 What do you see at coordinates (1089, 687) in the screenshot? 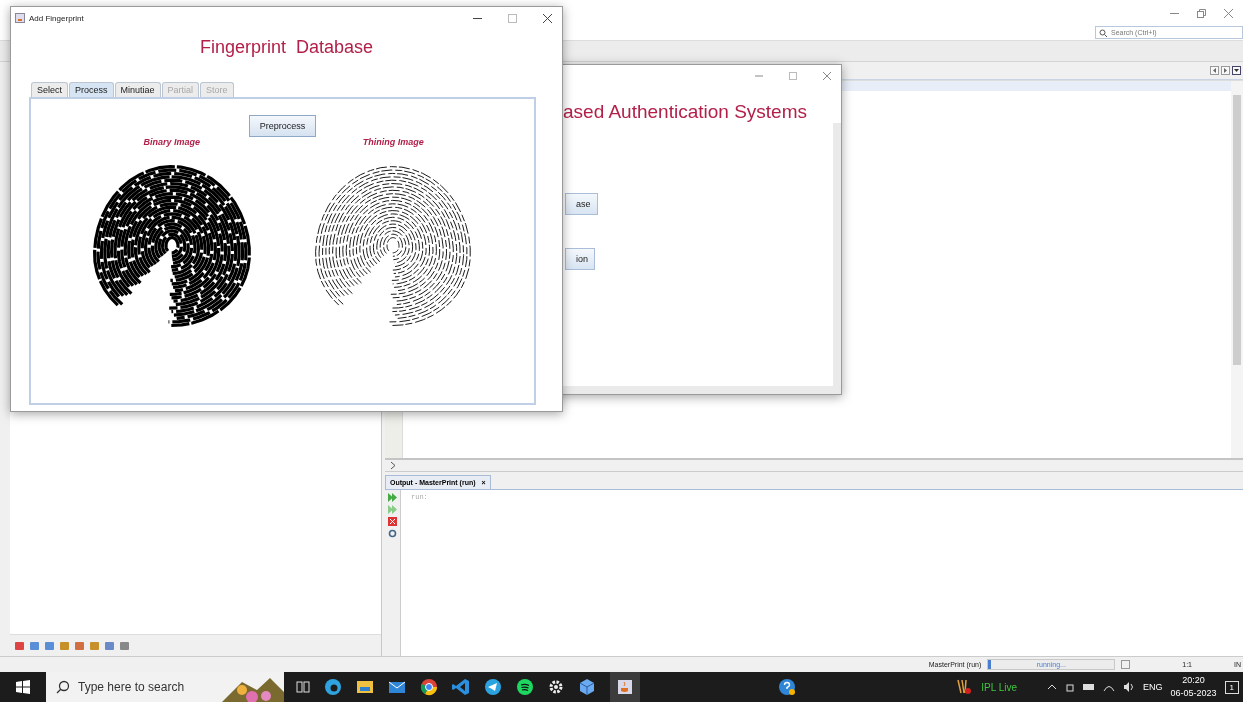
I see `battery-icon` at bounding box center [1089, 687].